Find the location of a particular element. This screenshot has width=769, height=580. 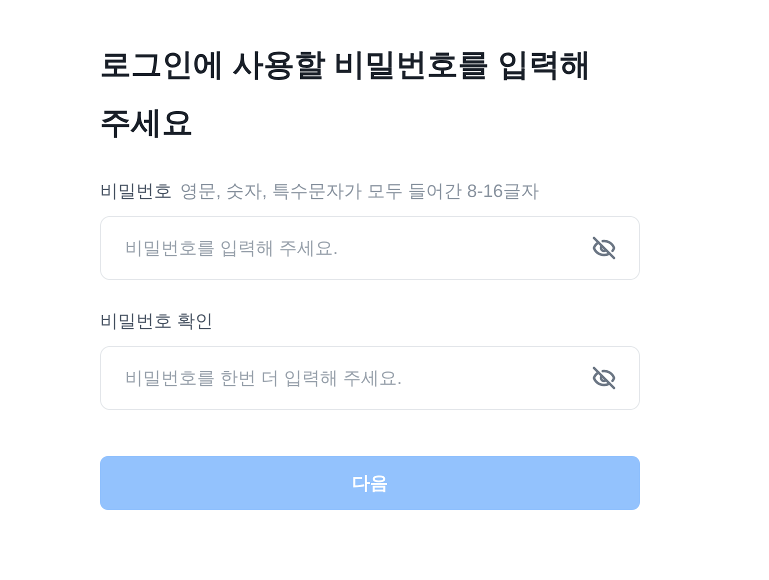

field-label: 비밀번호 is located at coordinates (136, 191).